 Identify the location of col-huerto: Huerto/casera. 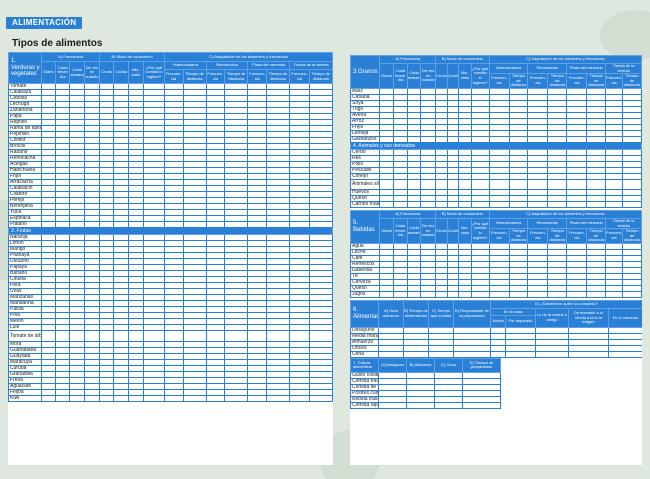
(508, 68).